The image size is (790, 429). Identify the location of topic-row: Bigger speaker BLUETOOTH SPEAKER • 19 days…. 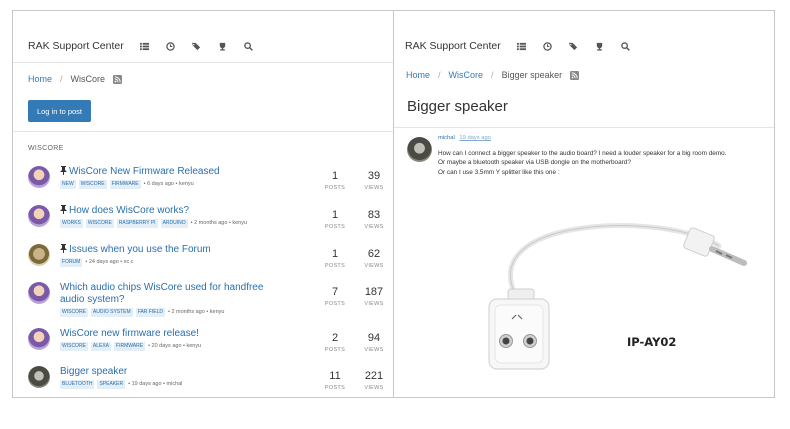
(208, 381).